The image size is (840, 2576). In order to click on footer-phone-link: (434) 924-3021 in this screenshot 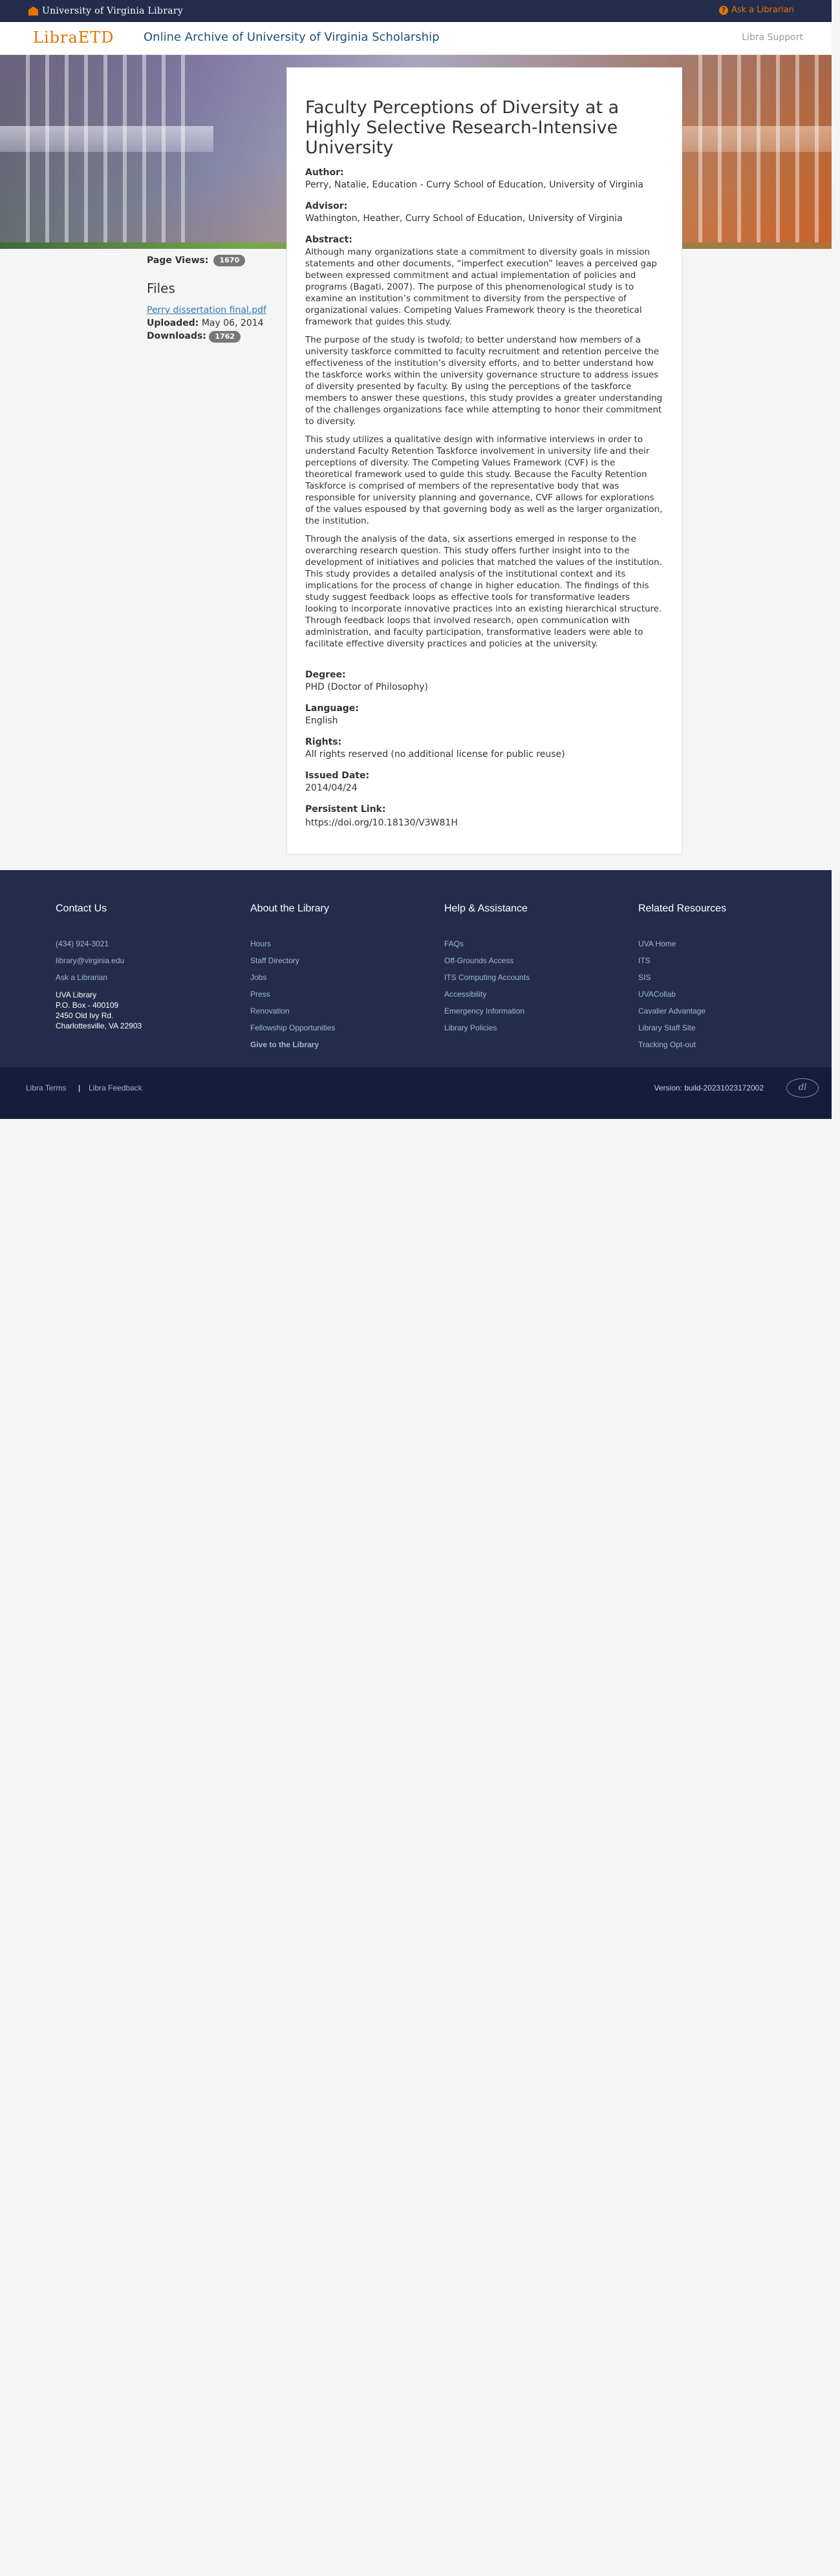, I will do `click(140, 944)`.